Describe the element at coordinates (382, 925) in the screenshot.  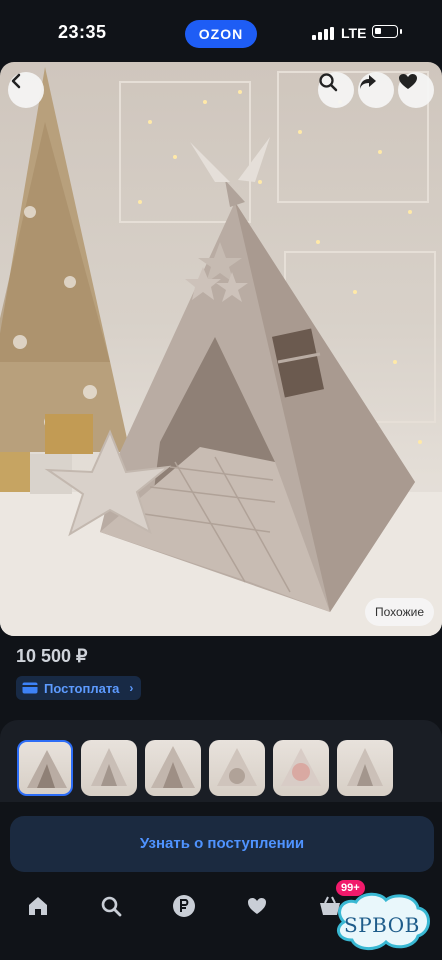
I see `watermark-text: SPBOB` at that location.